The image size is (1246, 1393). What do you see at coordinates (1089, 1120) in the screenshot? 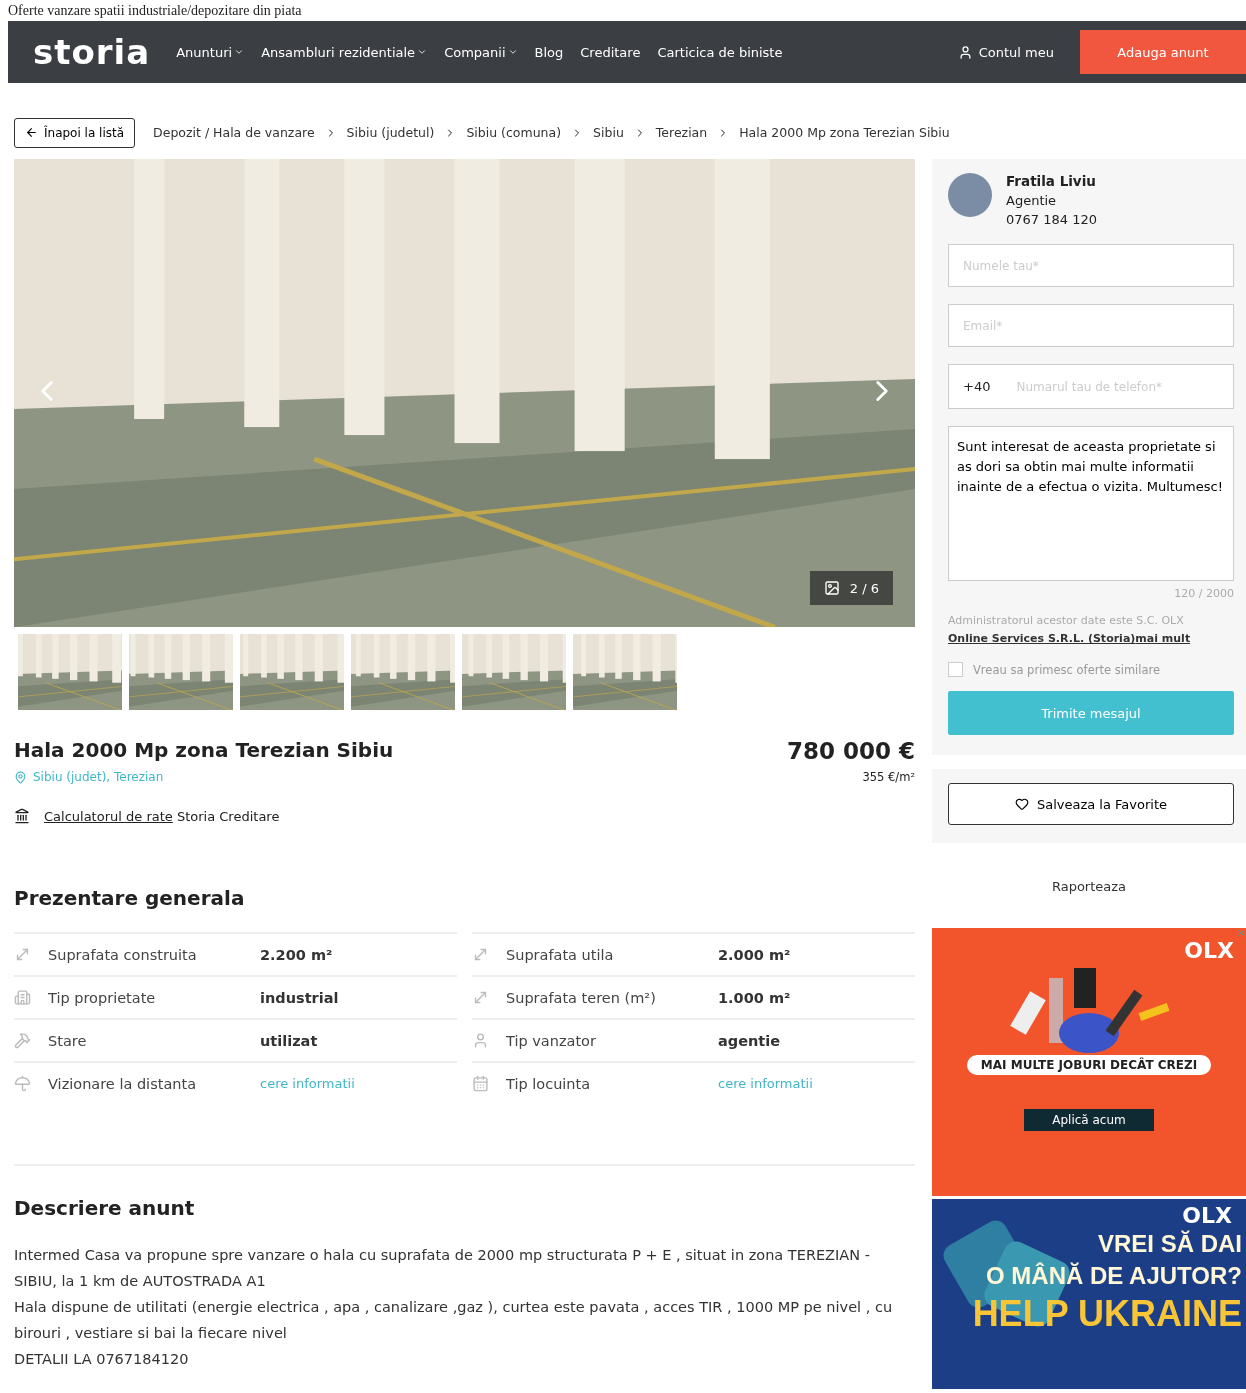
I see `apply-button: Aplică acum` at bounding box center [1089, 1120].